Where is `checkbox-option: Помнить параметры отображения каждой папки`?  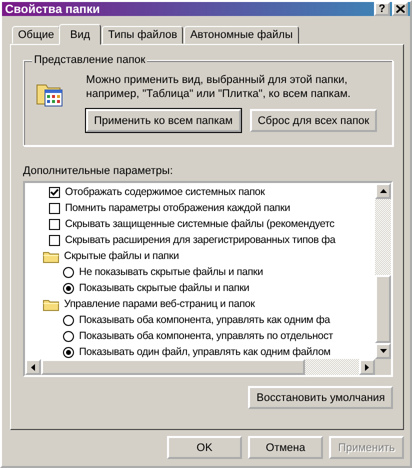 checkbox-option: Помнить параметры отображения каждой папки is located at coordinates (209, 208).